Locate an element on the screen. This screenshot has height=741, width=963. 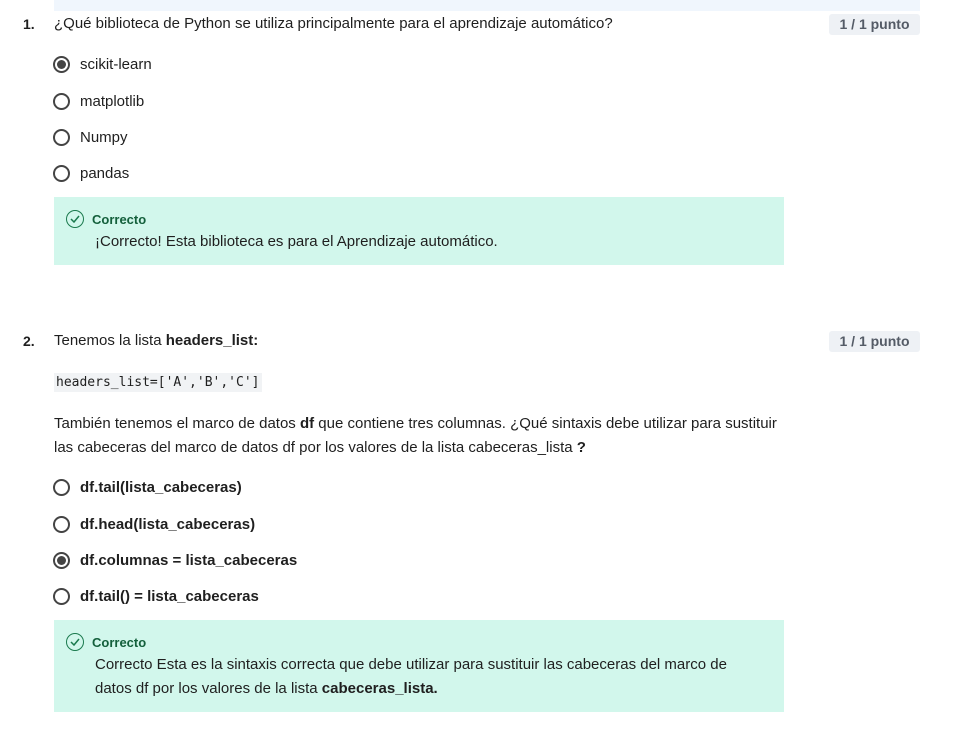
question-number: 1. is located at coordinates (29, 24).